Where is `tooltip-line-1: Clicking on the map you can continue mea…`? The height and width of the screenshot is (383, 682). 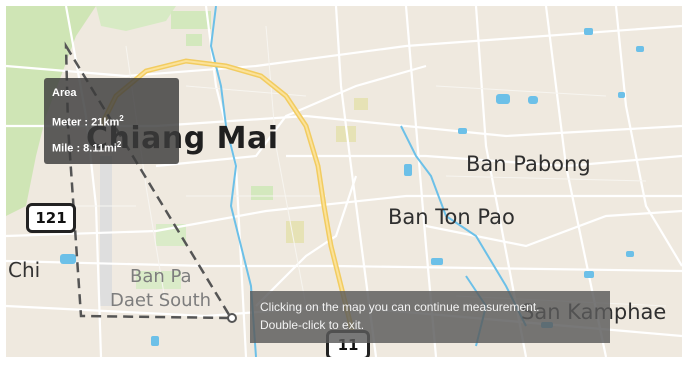
tooltip-line-1: Clicking on the map you can continue mea… is located at coordinates (400, 307).